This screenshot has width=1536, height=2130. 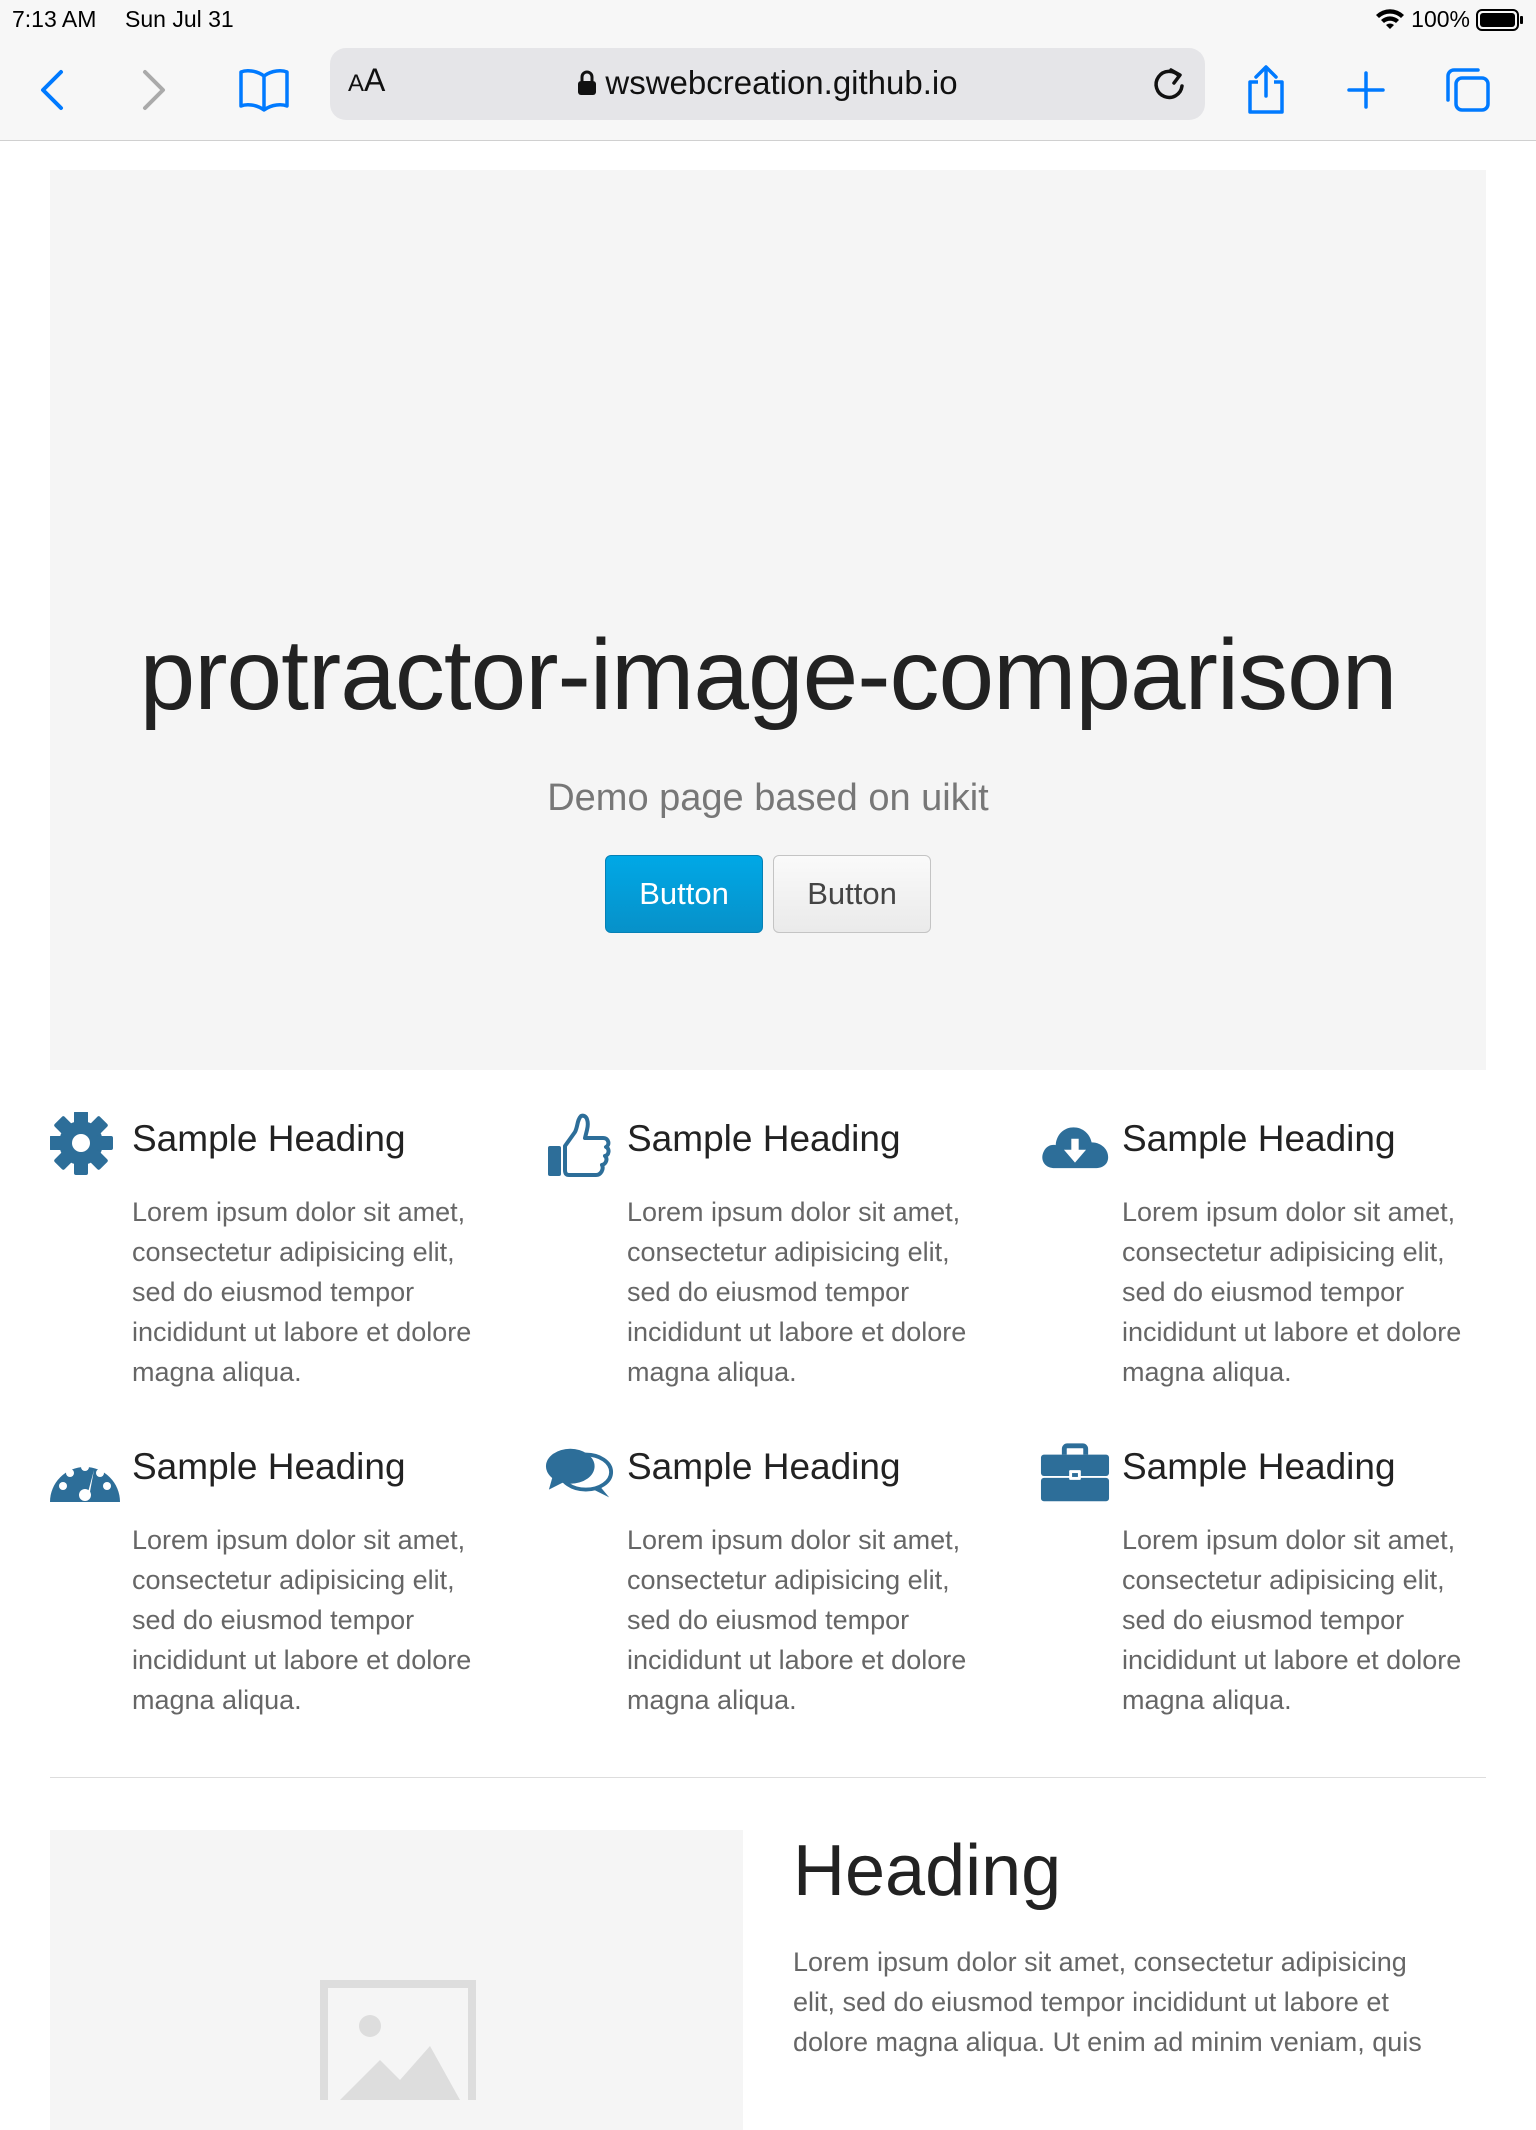 What do you see at coordinates (579, 1145) in the screenshot?
I see `thumbs-up-icon` at bounding box center [579, 1145].